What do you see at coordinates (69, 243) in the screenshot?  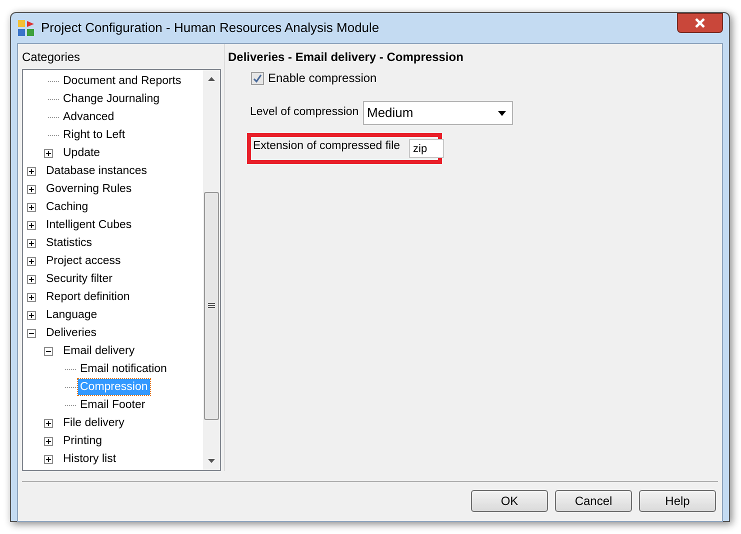 I see `tree-item: Statistics` at bounding box center [69, 243].